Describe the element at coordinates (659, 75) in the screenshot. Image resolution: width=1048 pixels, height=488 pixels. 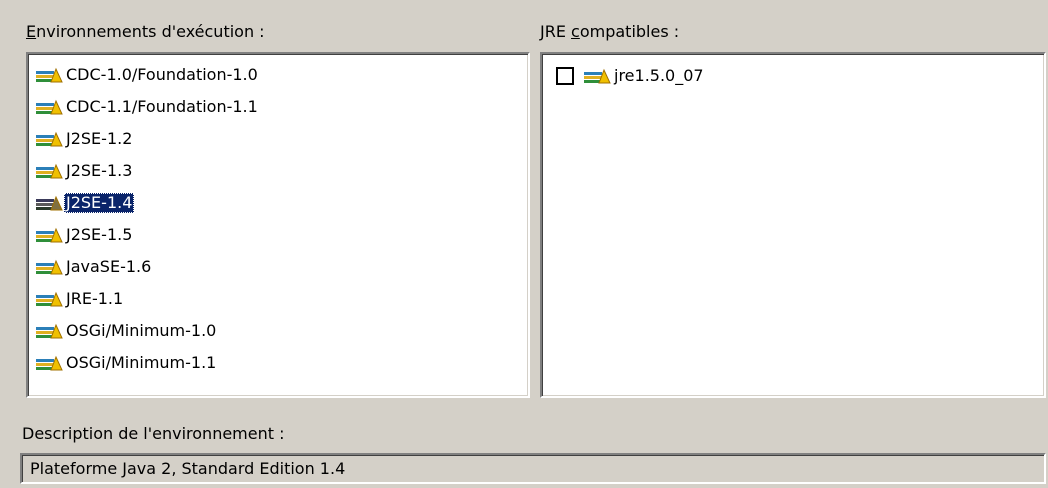
I see `jre-item-label: jre1.5.0_07` at that location.